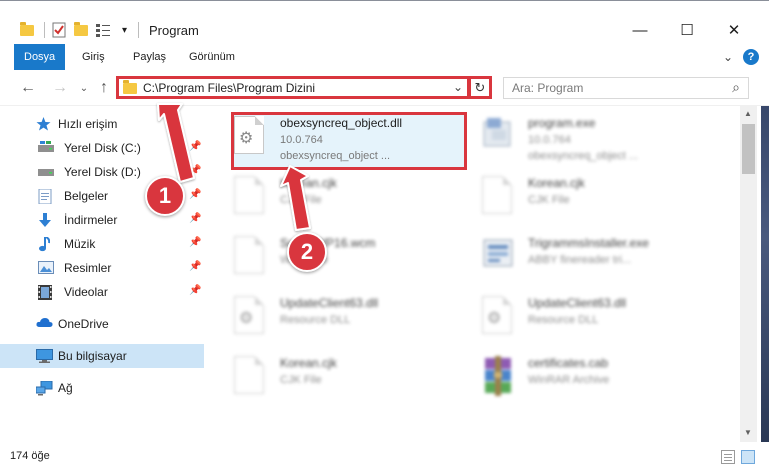 Image resolution: width=769 pixels, height=475 pixels. Describe the element at coordinates (384, 458) in the screenshot. I see `status-bar: 174 öğe` at that location.